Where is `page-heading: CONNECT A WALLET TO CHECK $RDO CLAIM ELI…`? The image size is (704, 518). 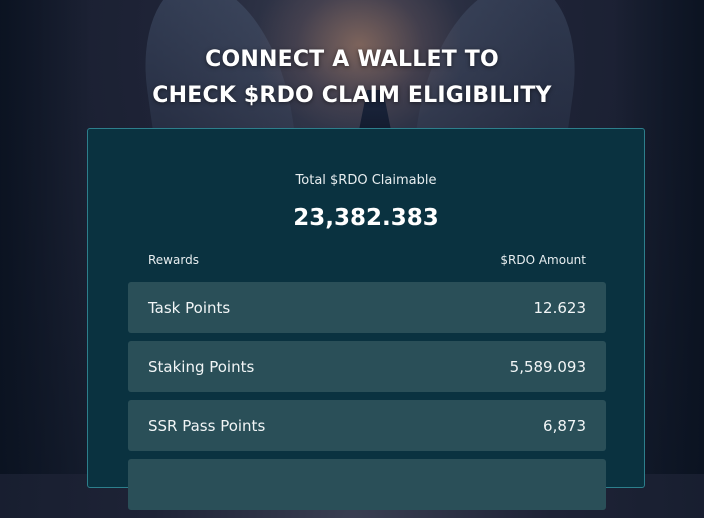
page-heading: CONNECT A WALLET TO CHECK $RDO CLAIM ELI… is located at coordinates (352, 78).